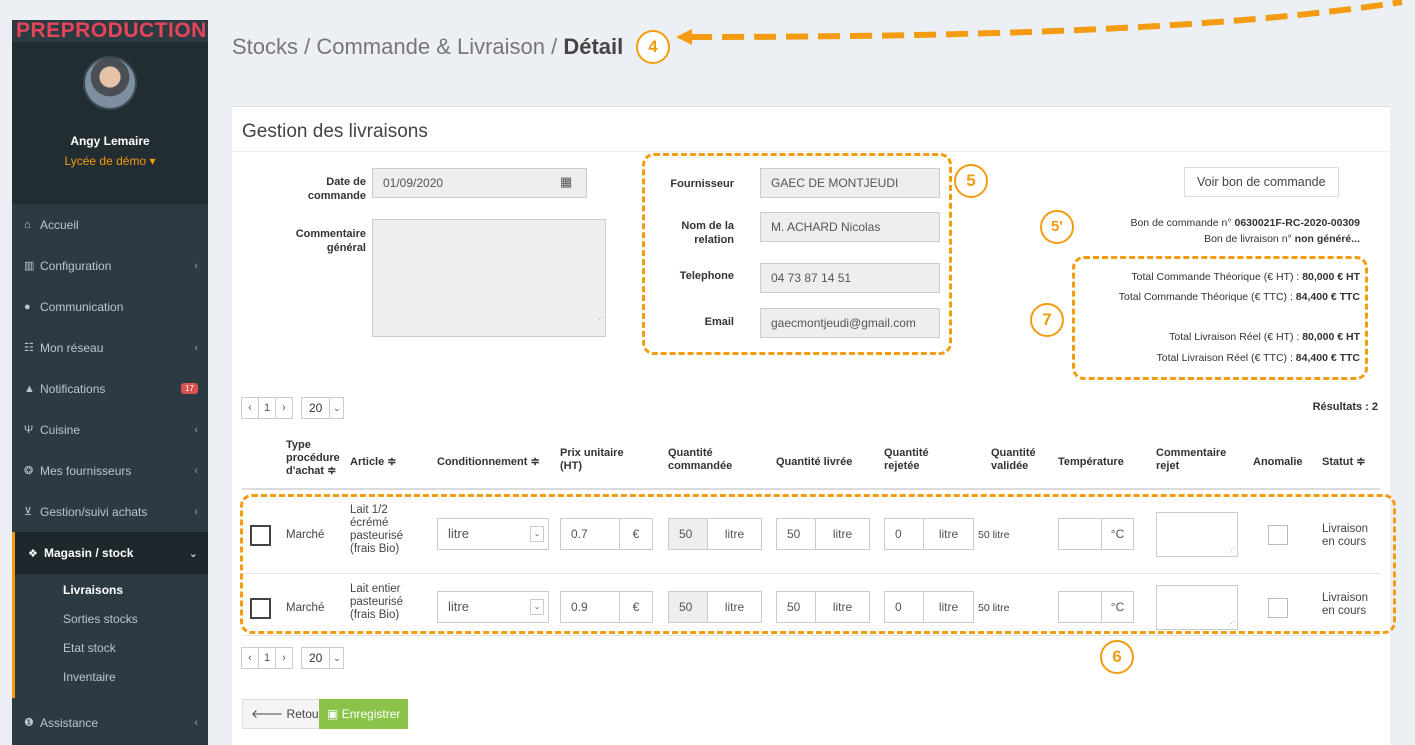 The width and height of the screenshot is (1415, 745). I want to click on supplier-highlight, so click(797, 254).